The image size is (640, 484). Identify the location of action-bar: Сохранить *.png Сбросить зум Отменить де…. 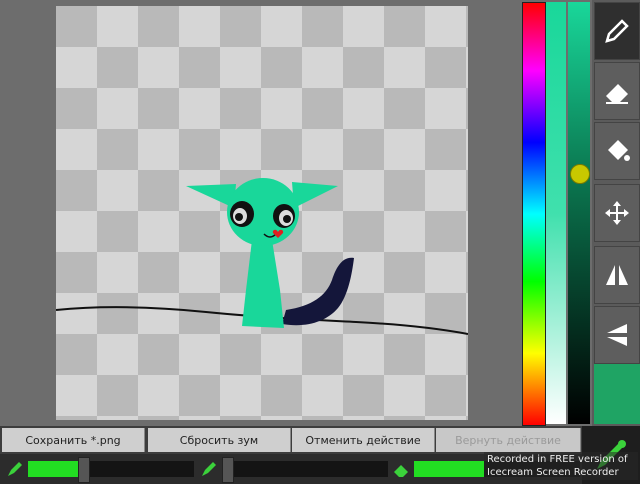
(320, 440).